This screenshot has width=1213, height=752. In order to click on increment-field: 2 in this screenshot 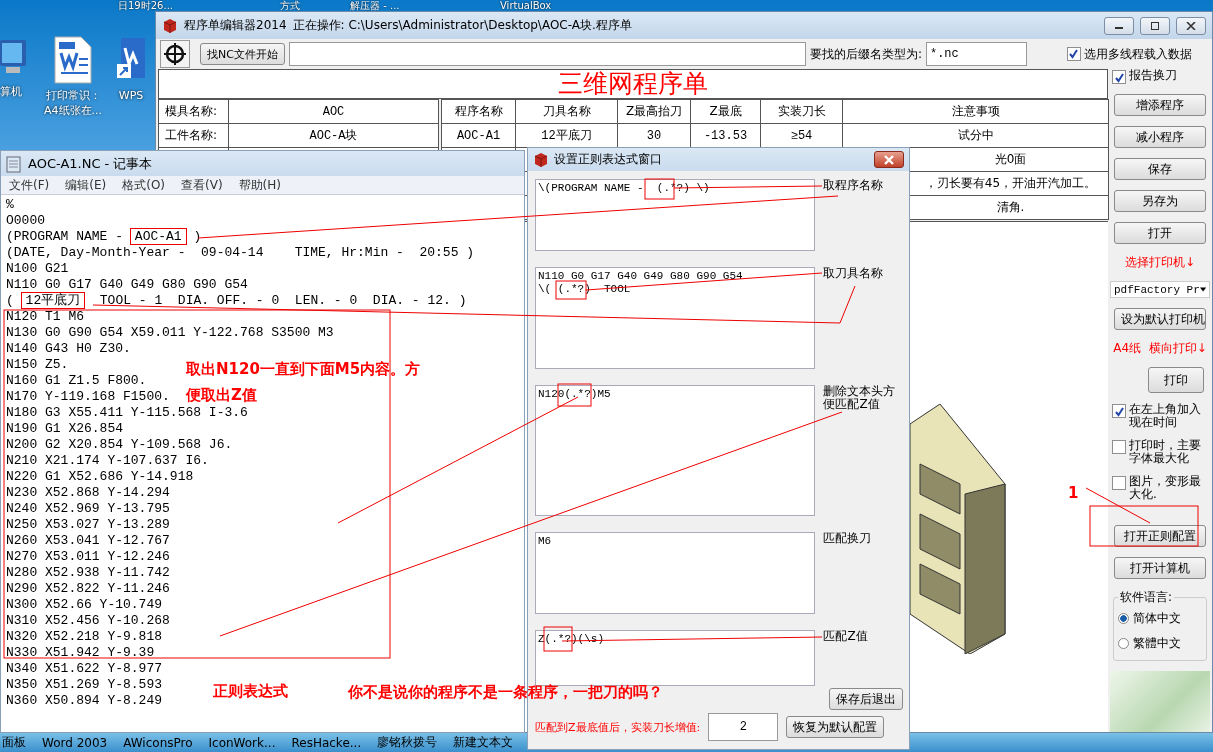, I will do `click(743, 727)`.